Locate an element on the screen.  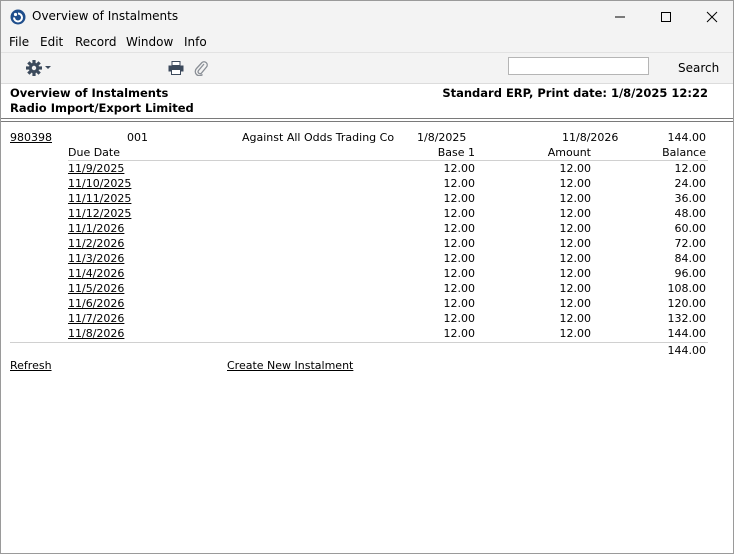
header-divider is located at coordinates (367, 120).